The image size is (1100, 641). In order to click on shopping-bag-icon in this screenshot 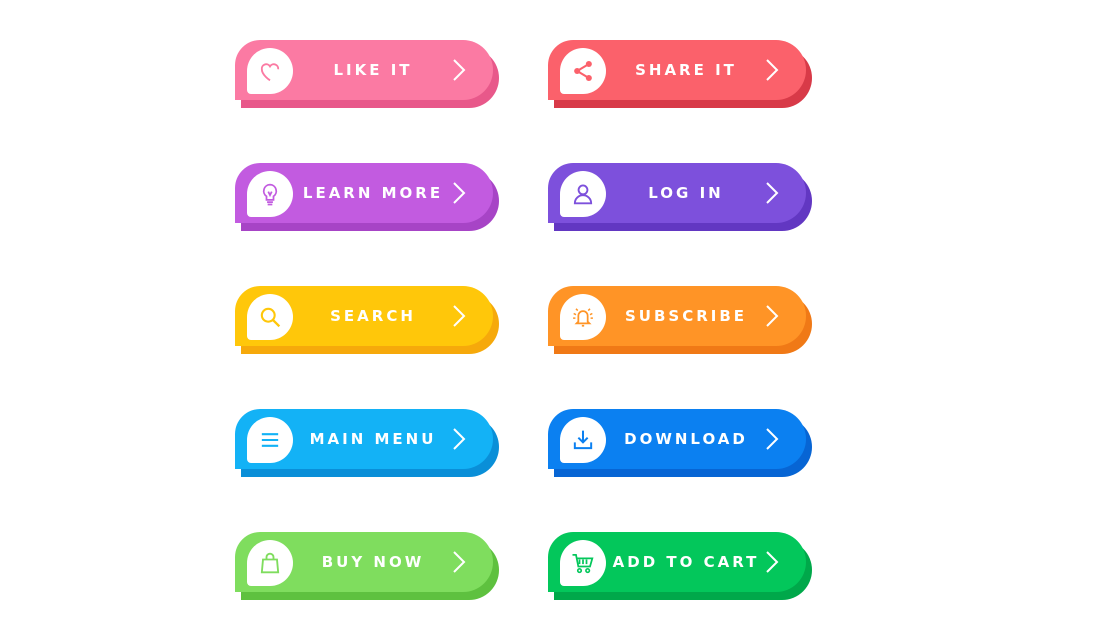, I will do `click(270, 563)`.